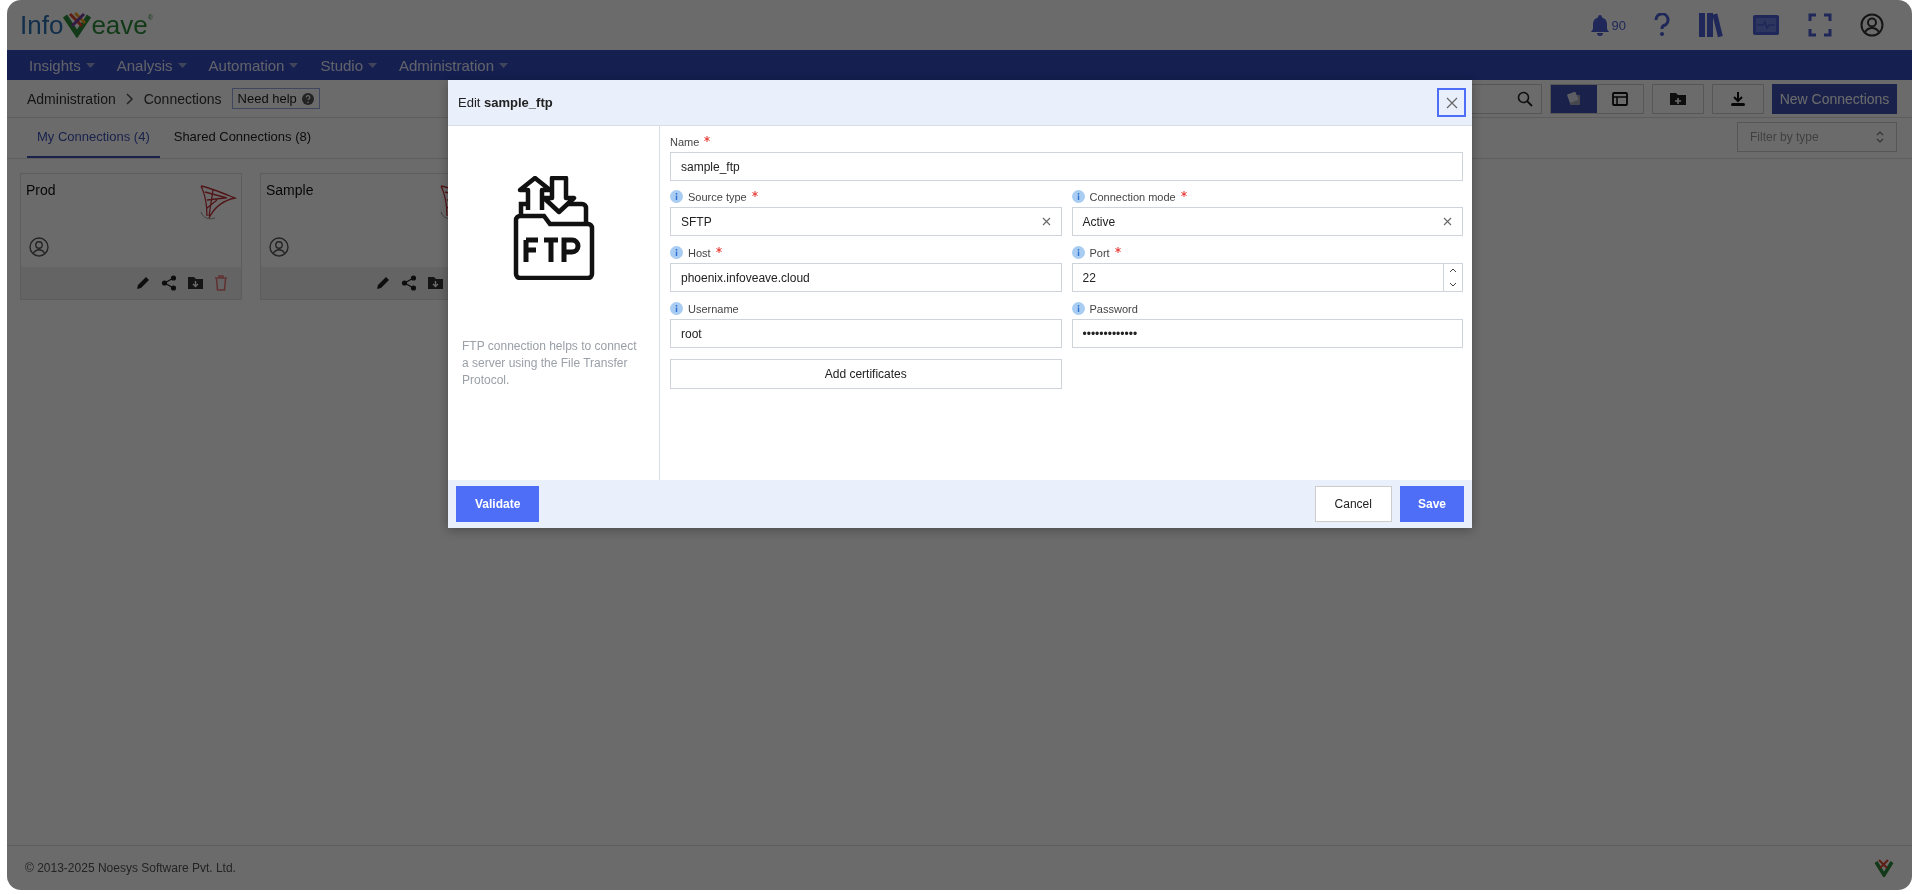 The image size is (1919, 894). I want to click on validate-button: Validate, so click(498, 504).